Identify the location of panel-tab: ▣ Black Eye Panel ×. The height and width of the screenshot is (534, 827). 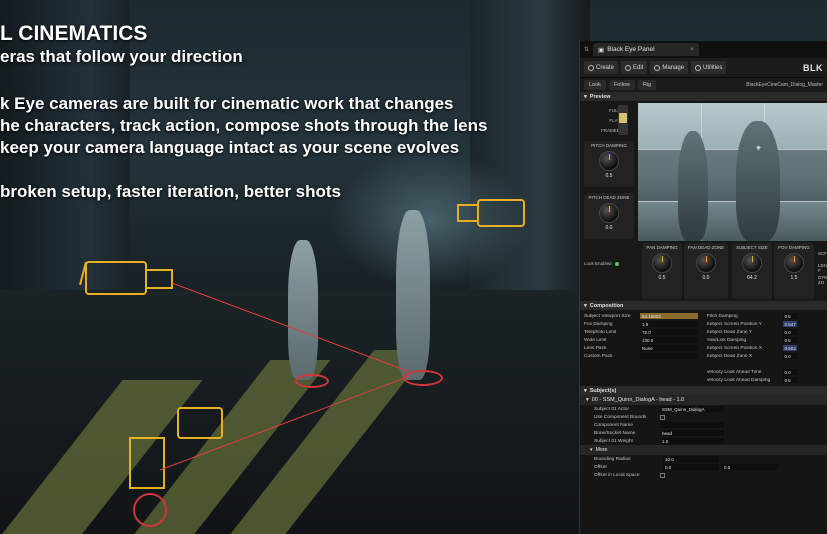
(646, 49).